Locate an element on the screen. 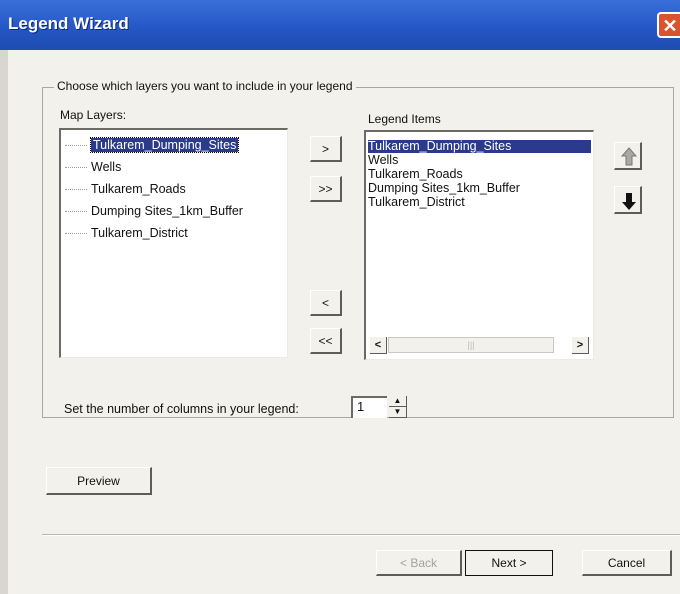 This screenshot has height=594, width=680. legend-item: Tulkarem_Dumping_Sites is located at coordinates (479, 146).